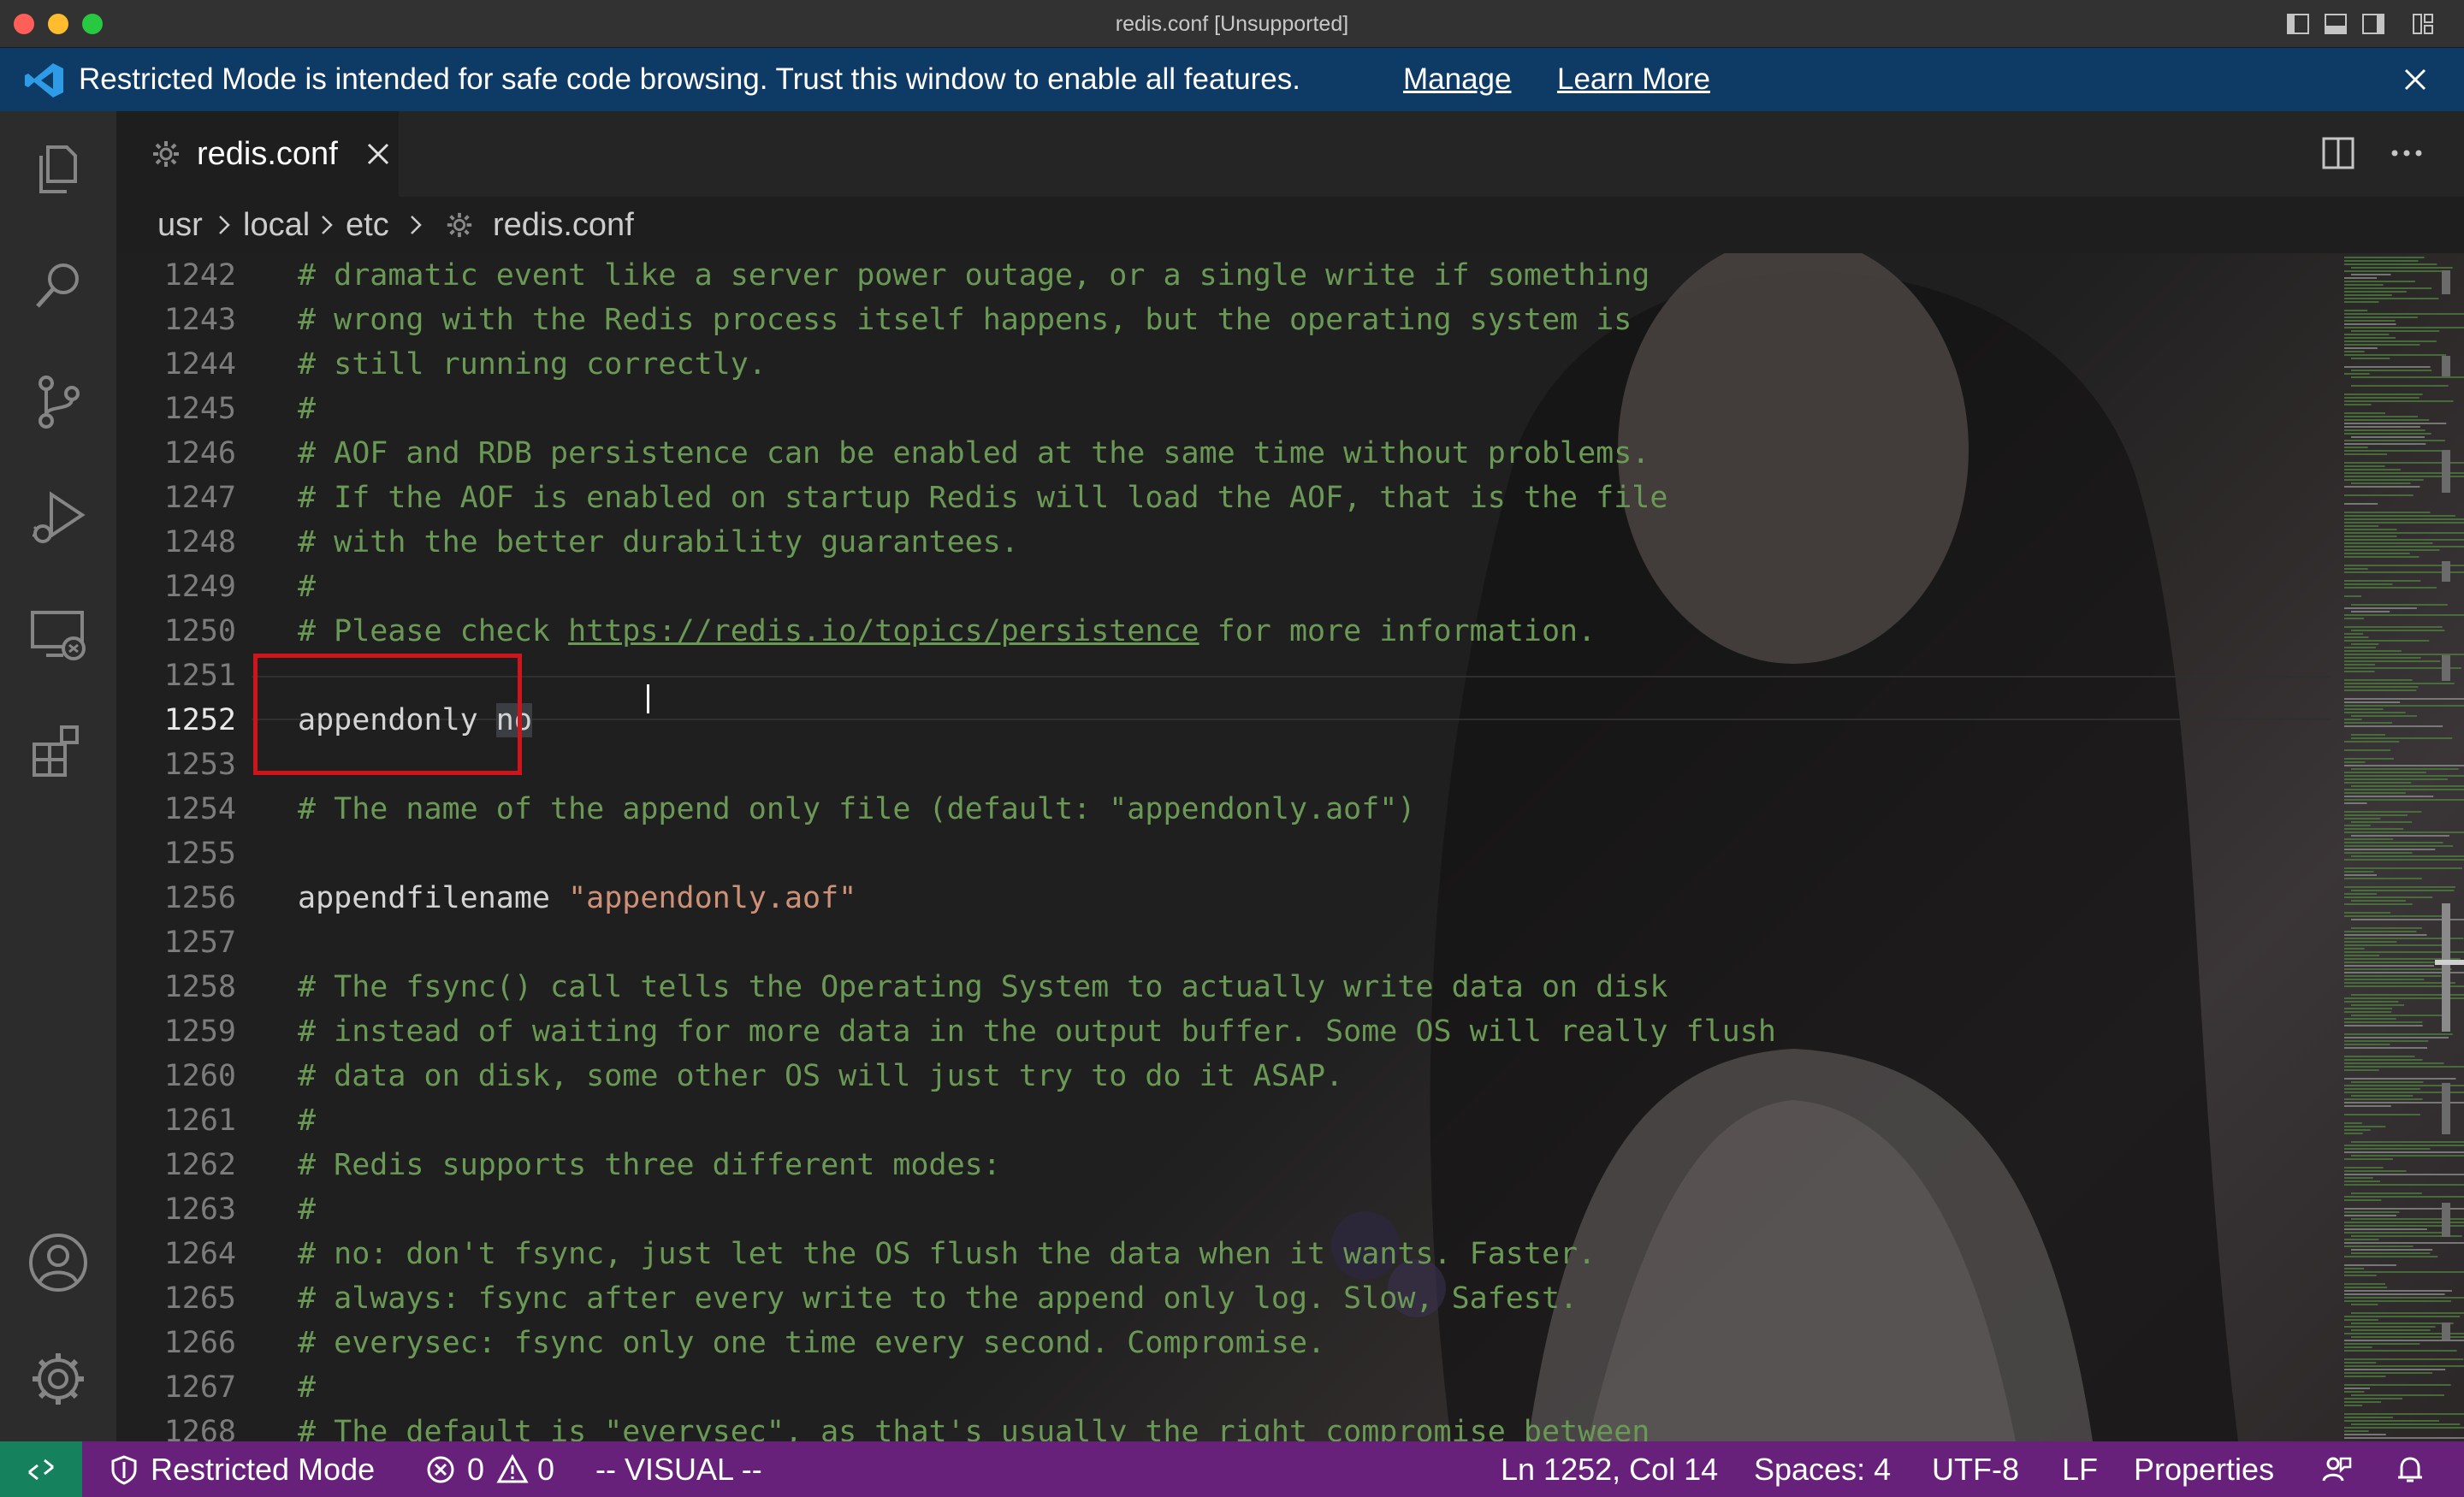 This screenshot has height=1497, width=2464. I want to click on eol-status: LF, so click(2080, 1469).